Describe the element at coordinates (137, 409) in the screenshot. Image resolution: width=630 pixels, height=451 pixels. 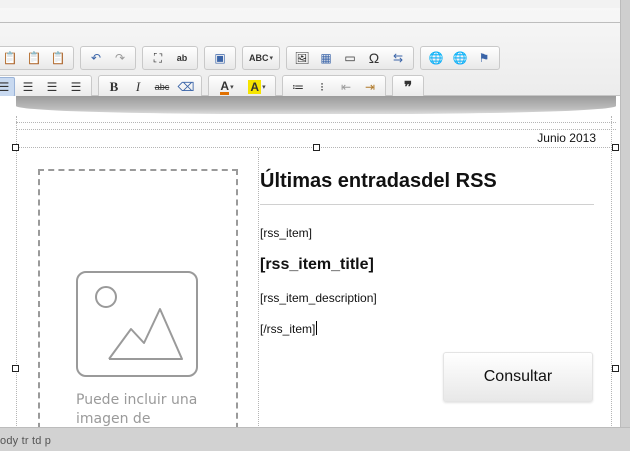
I see `image-placeholder-text: Puede incluir una imagen de` at that location.